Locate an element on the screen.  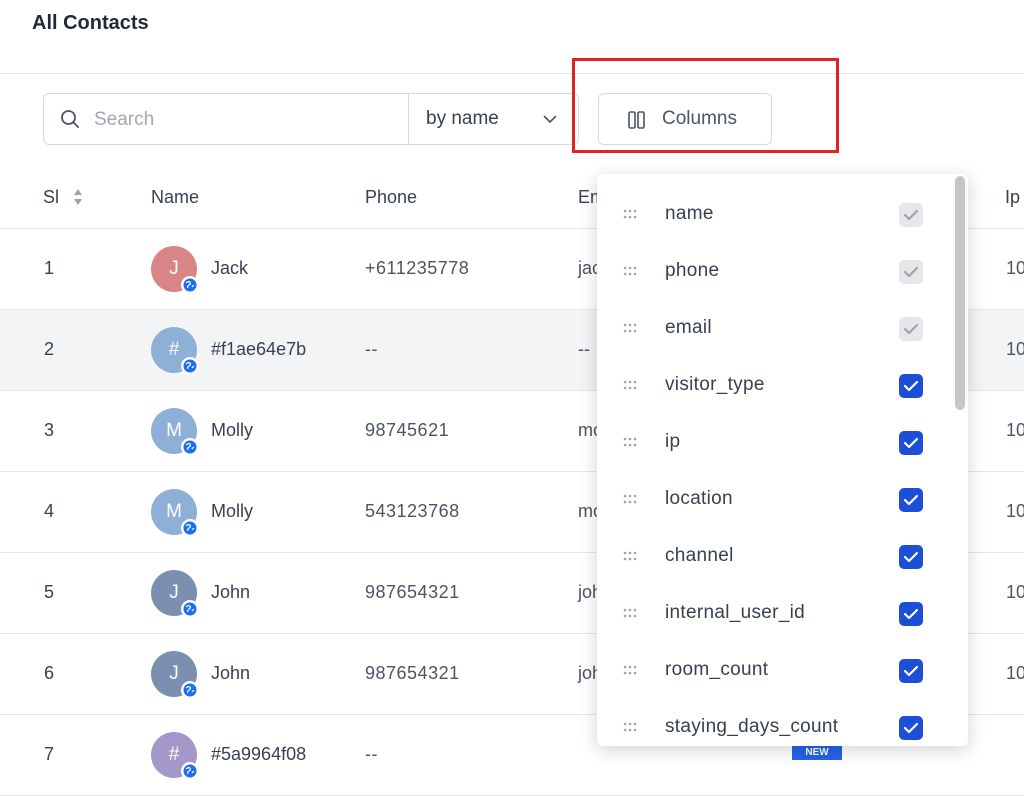
column-item-label: visitor_type is located at coordinates (715, 384).